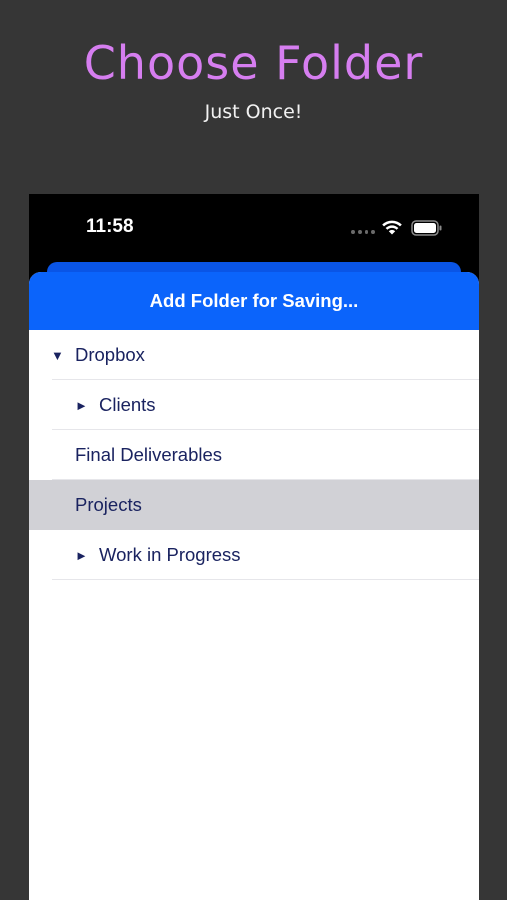  Describe the element at coordinates (59, 355) in the screenshot. I see `triangle-down-icon: ▼` at that location.